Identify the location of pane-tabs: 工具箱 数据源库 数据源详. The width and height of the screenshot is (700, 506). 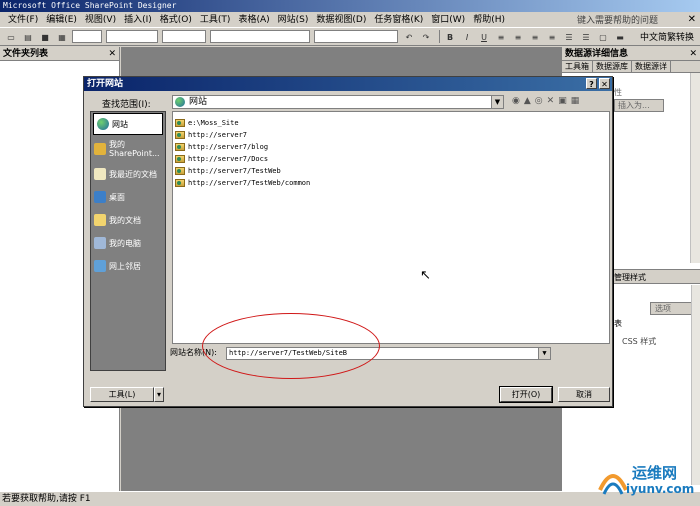
(631, 67).